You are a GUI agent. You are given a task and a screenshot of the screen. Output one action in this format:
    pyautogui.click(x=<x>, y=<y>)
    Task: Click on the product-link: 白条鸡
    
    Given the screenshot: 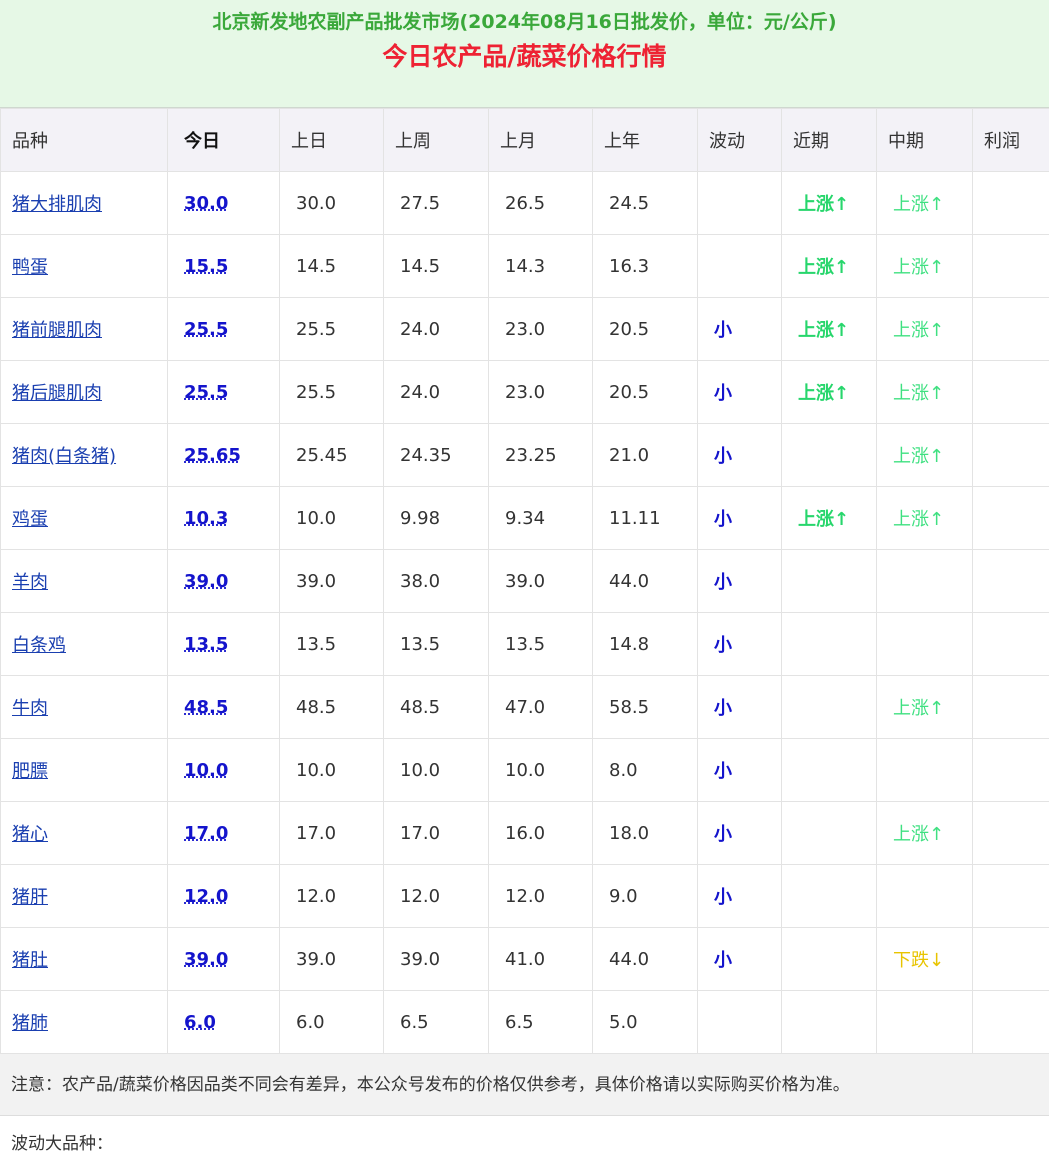 What is the action you would take?
    pyautogui.click(x=39, y=645)
    